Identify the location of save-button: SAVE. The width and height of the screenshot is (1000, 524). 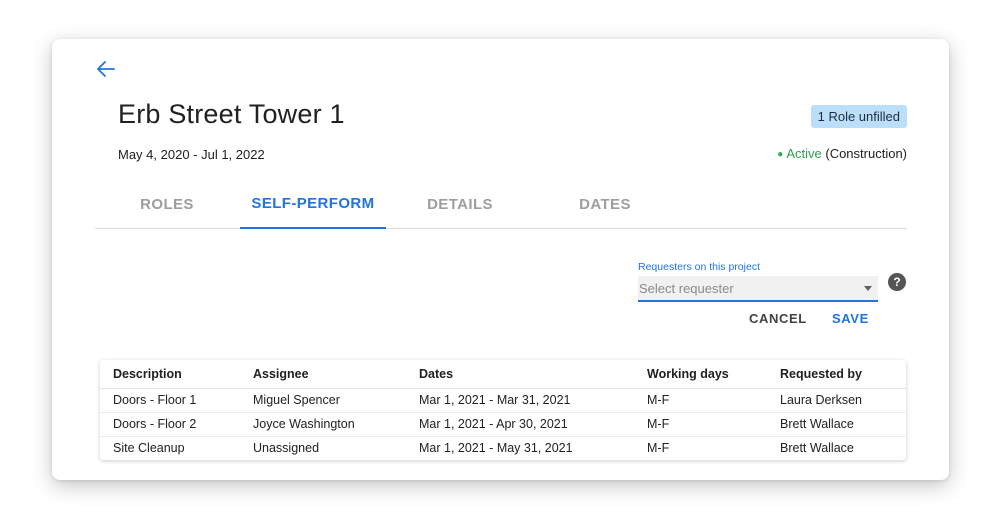
(850, 318).